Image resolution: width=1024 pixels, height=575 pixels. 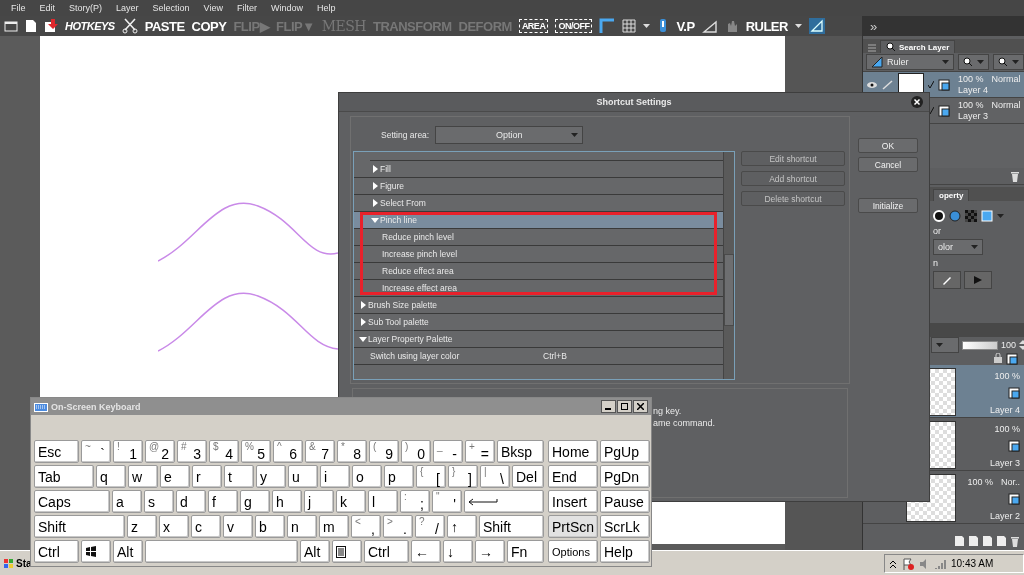 I want to click on key: ~ `, so click(x=96, y=451).